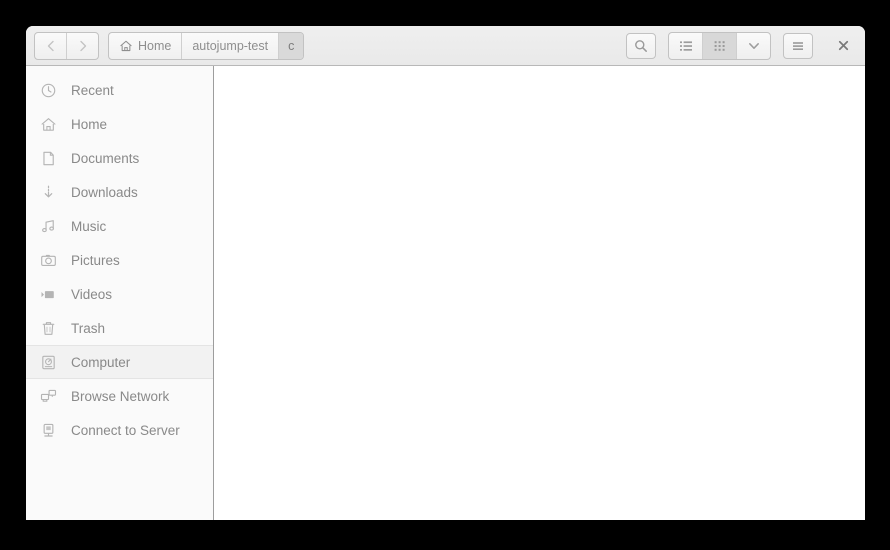  I want to click on music-icon, so click(48, 226).